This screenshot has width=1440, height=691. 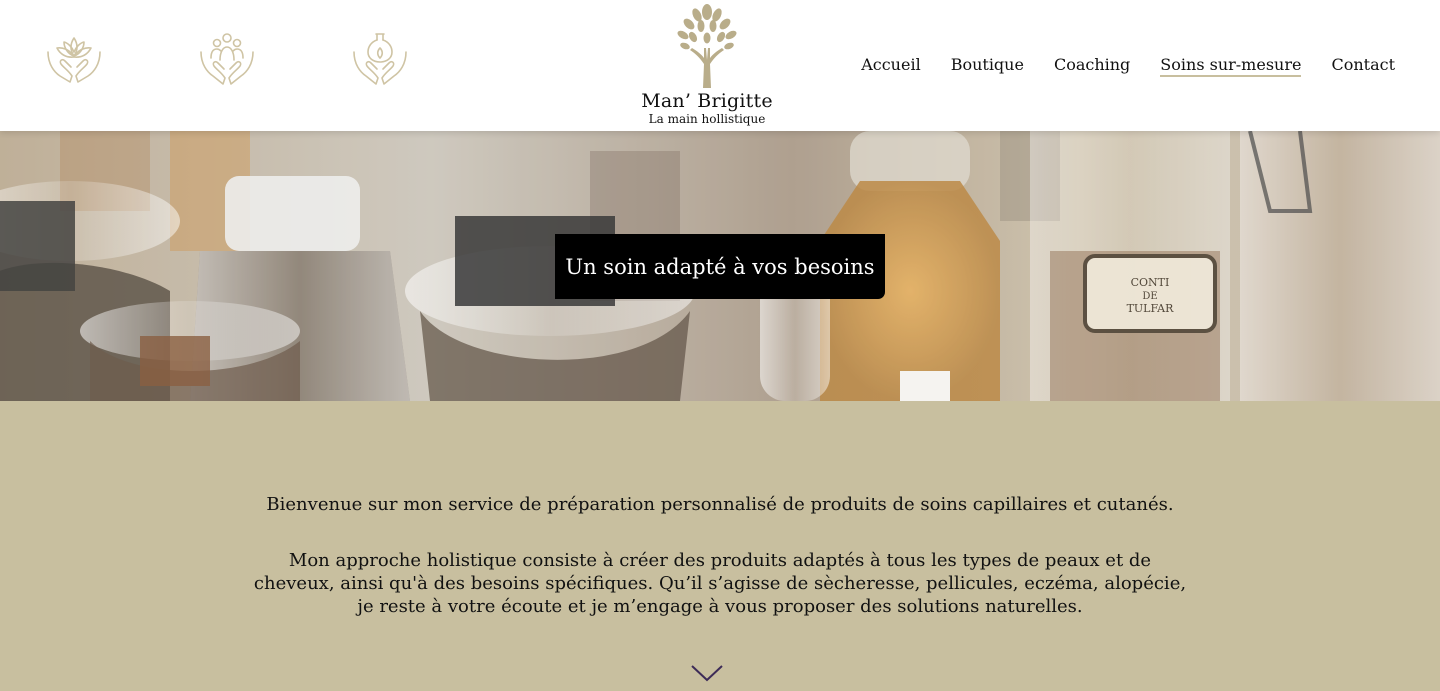 I want to click on nav-item-coaching: Coaching, so click(x=1092, y=65).